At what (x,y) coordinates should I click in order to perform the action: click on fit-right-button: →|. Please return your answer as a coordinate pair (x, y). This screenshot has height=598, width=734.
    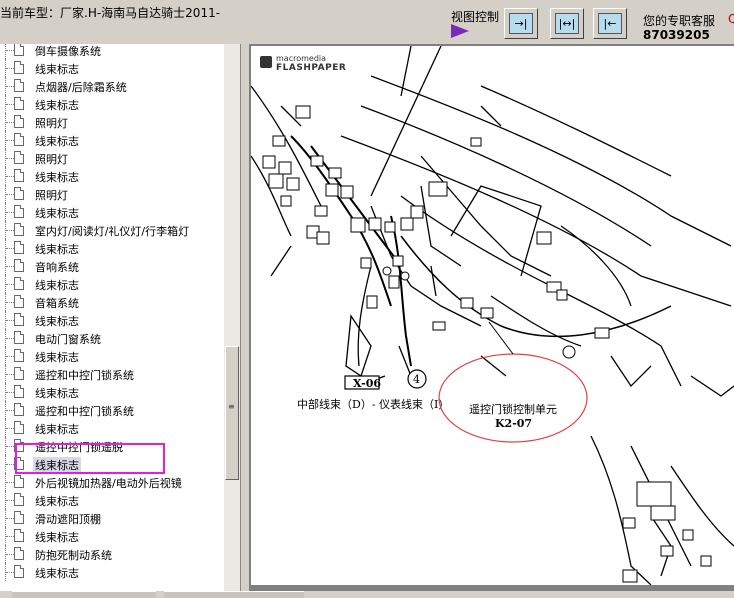
    Looking at the image, I should click on (521, 23).